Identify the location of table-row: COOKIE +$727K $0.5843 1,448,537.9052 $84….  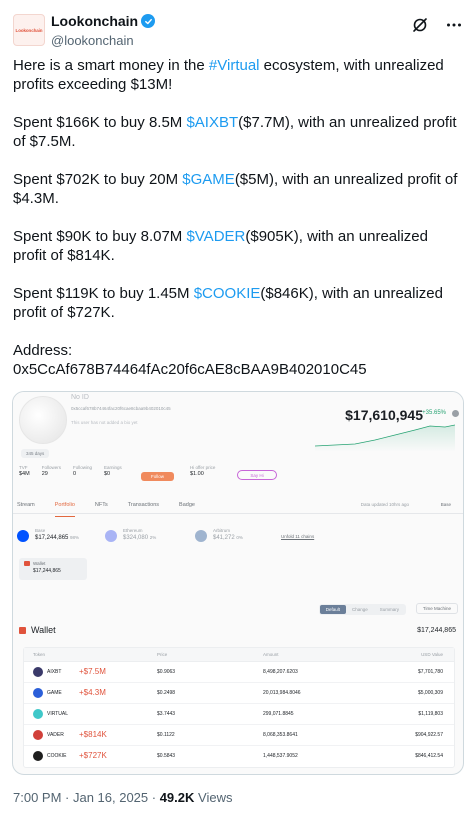
(239, 756).